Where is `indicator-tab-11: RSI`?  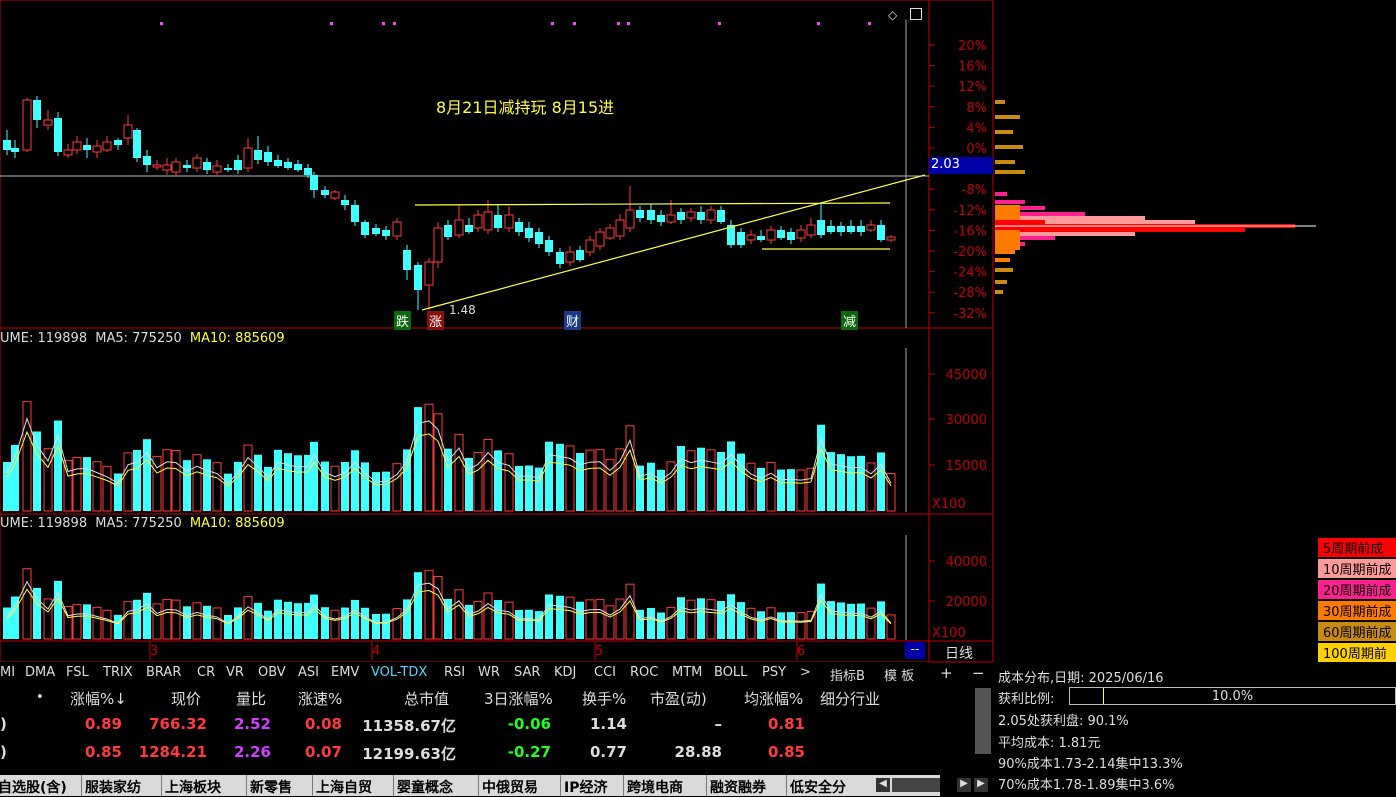 indicator-tab-11: RSI is located at coordinates (454, 672).